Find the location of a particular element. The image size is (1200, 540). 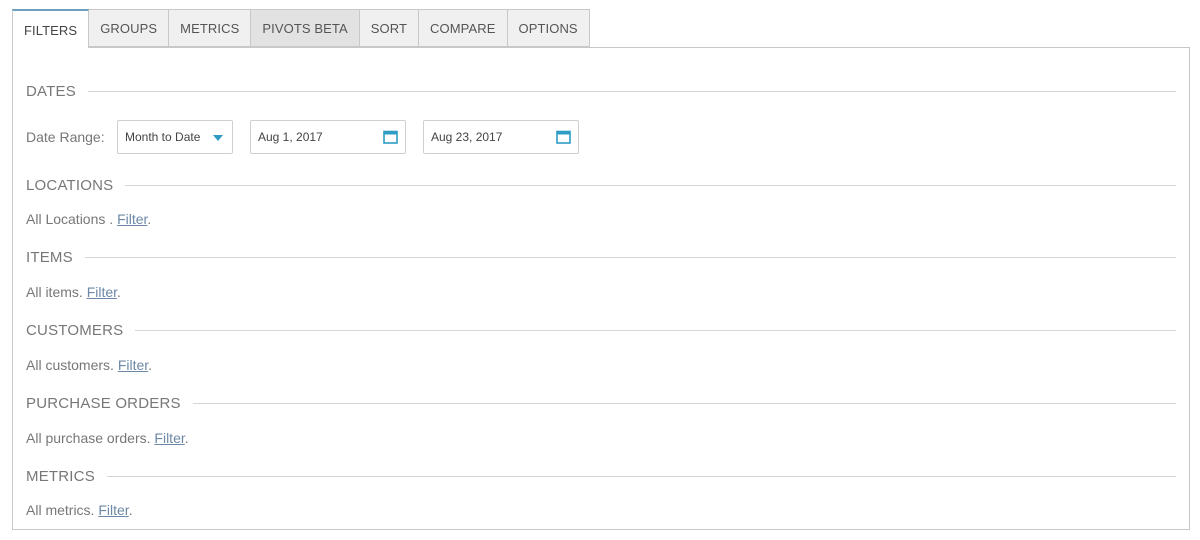

metrics-summary-text: All metrics. is located at coordinates (60, 510).